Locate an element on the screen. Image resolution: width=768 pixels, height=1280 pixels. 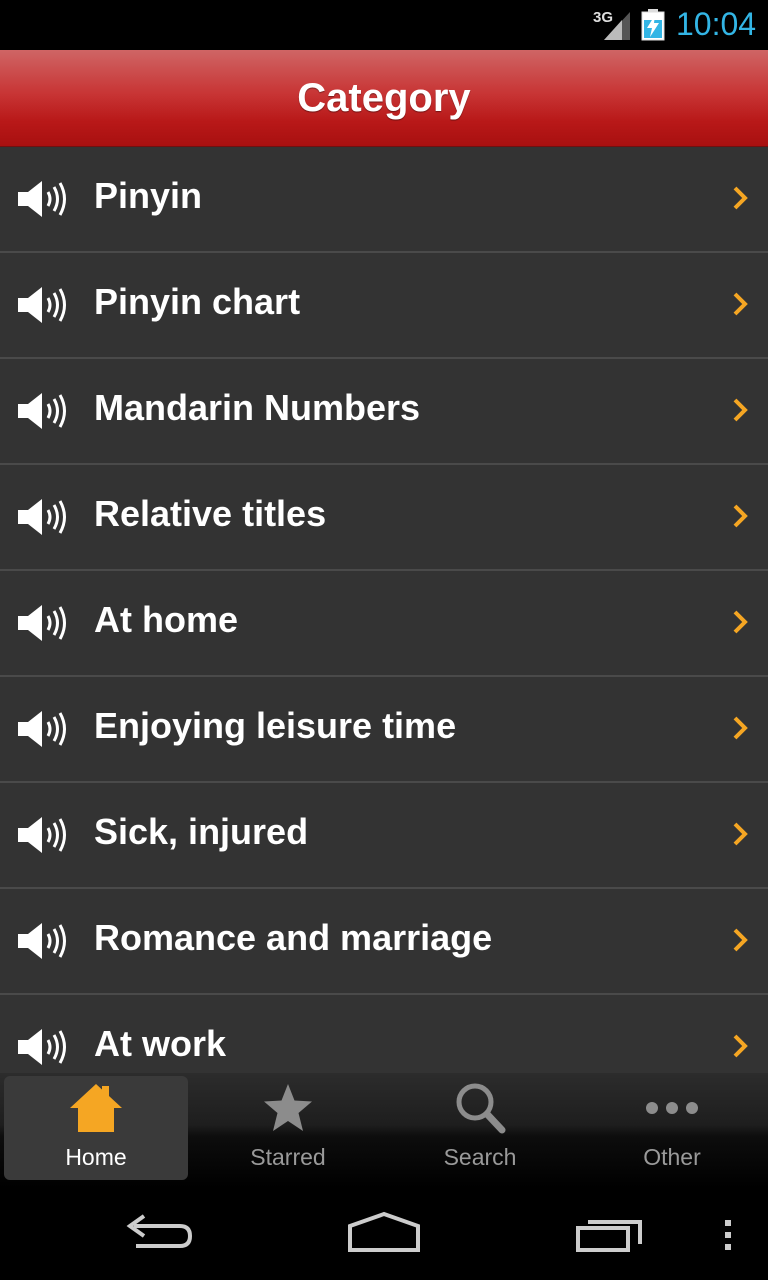
list-item: Mandarin Numbers is located at coordinates (384, 412).